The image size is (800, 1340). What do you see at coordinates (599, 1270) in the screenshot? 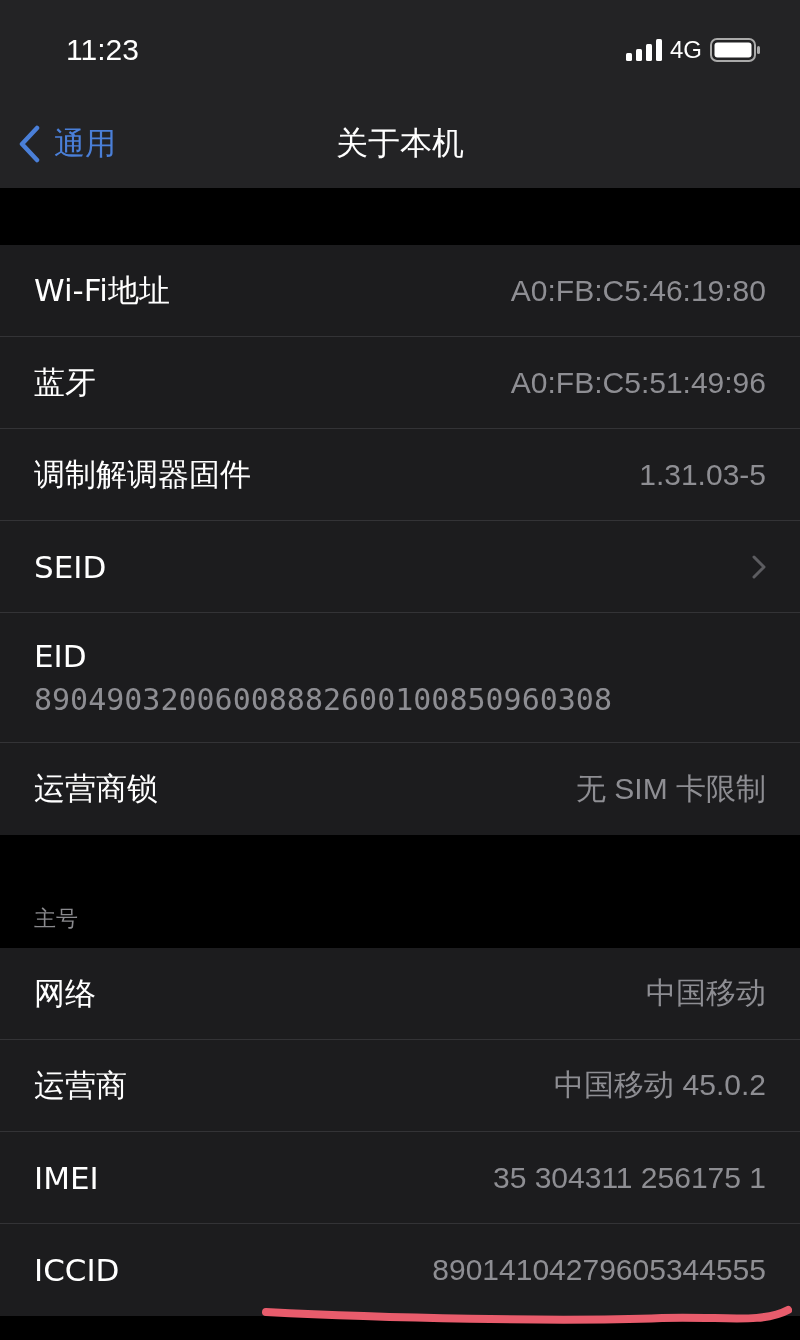
I see `row-value: 89014104279605344555` at bounding box center [599, 1270].